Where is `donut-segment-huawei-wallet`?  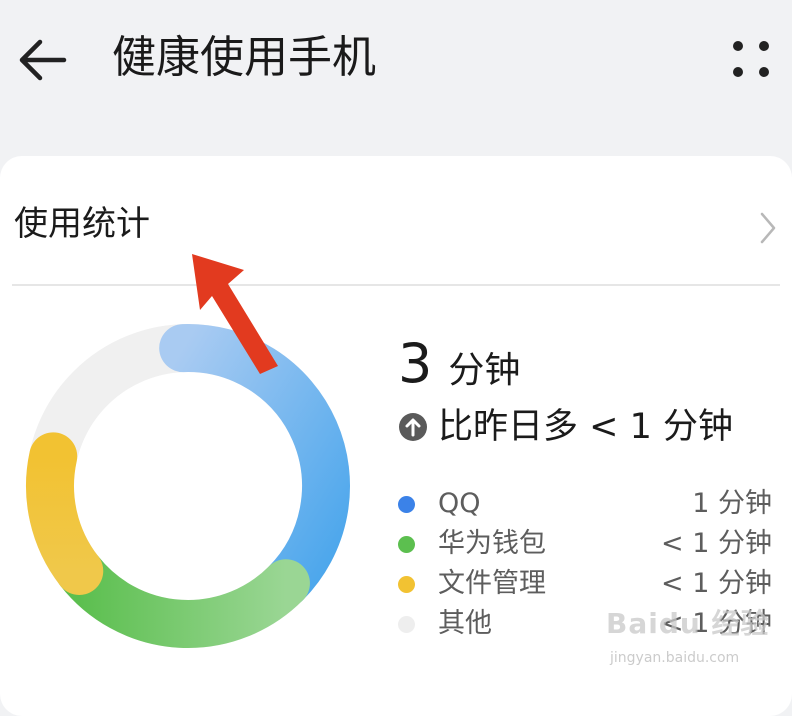 donut-segment-huawei-wallet is located at coordinates (182, 597).